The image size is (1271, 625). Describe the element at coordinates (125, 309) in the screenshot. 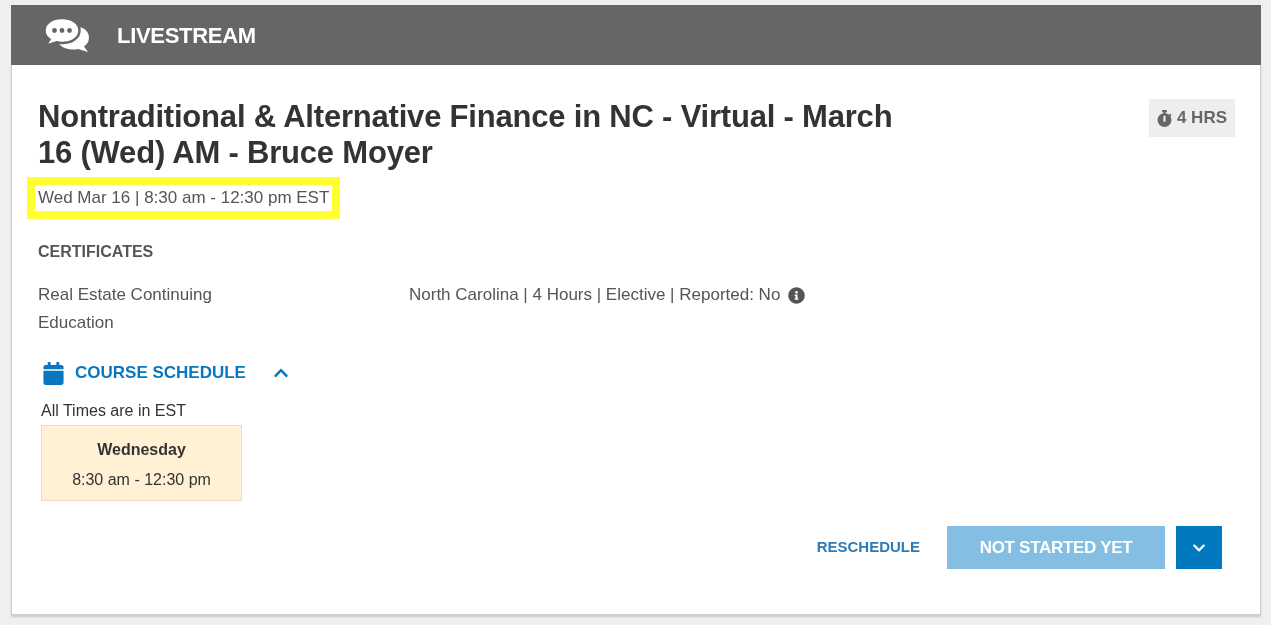

I see `certificate-name: Real Estate Continuing Education` at that location.